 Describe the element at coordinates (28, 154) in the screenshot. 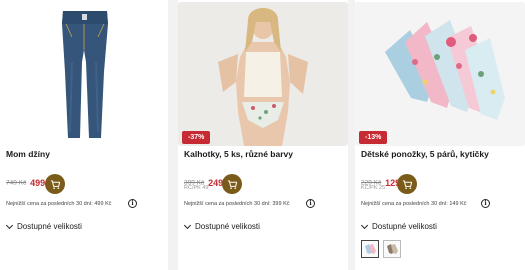

I see `product-title: Mom džíny` at that location.